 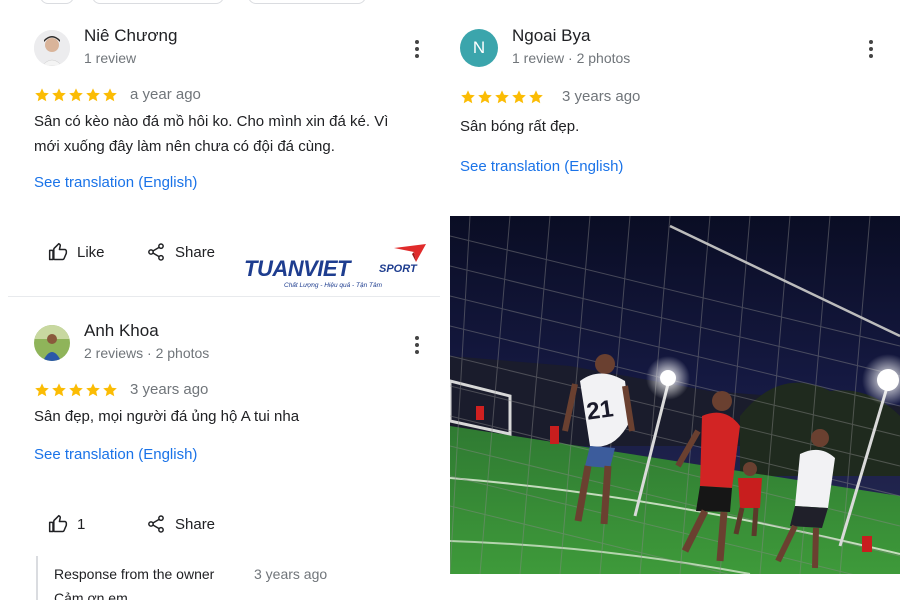 I want to click on avatar: N, so click(x=479, y=48).